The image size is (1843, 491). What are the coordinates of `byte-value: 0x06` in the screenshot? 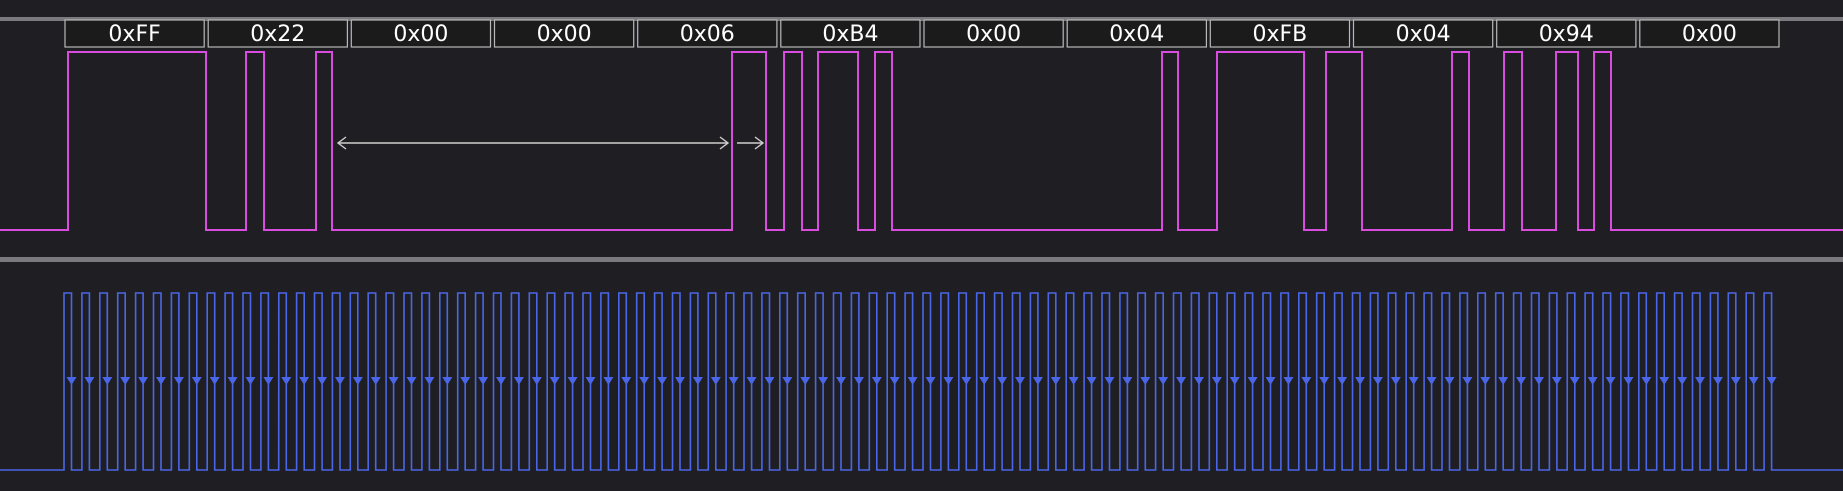 It's located at (707, 34).